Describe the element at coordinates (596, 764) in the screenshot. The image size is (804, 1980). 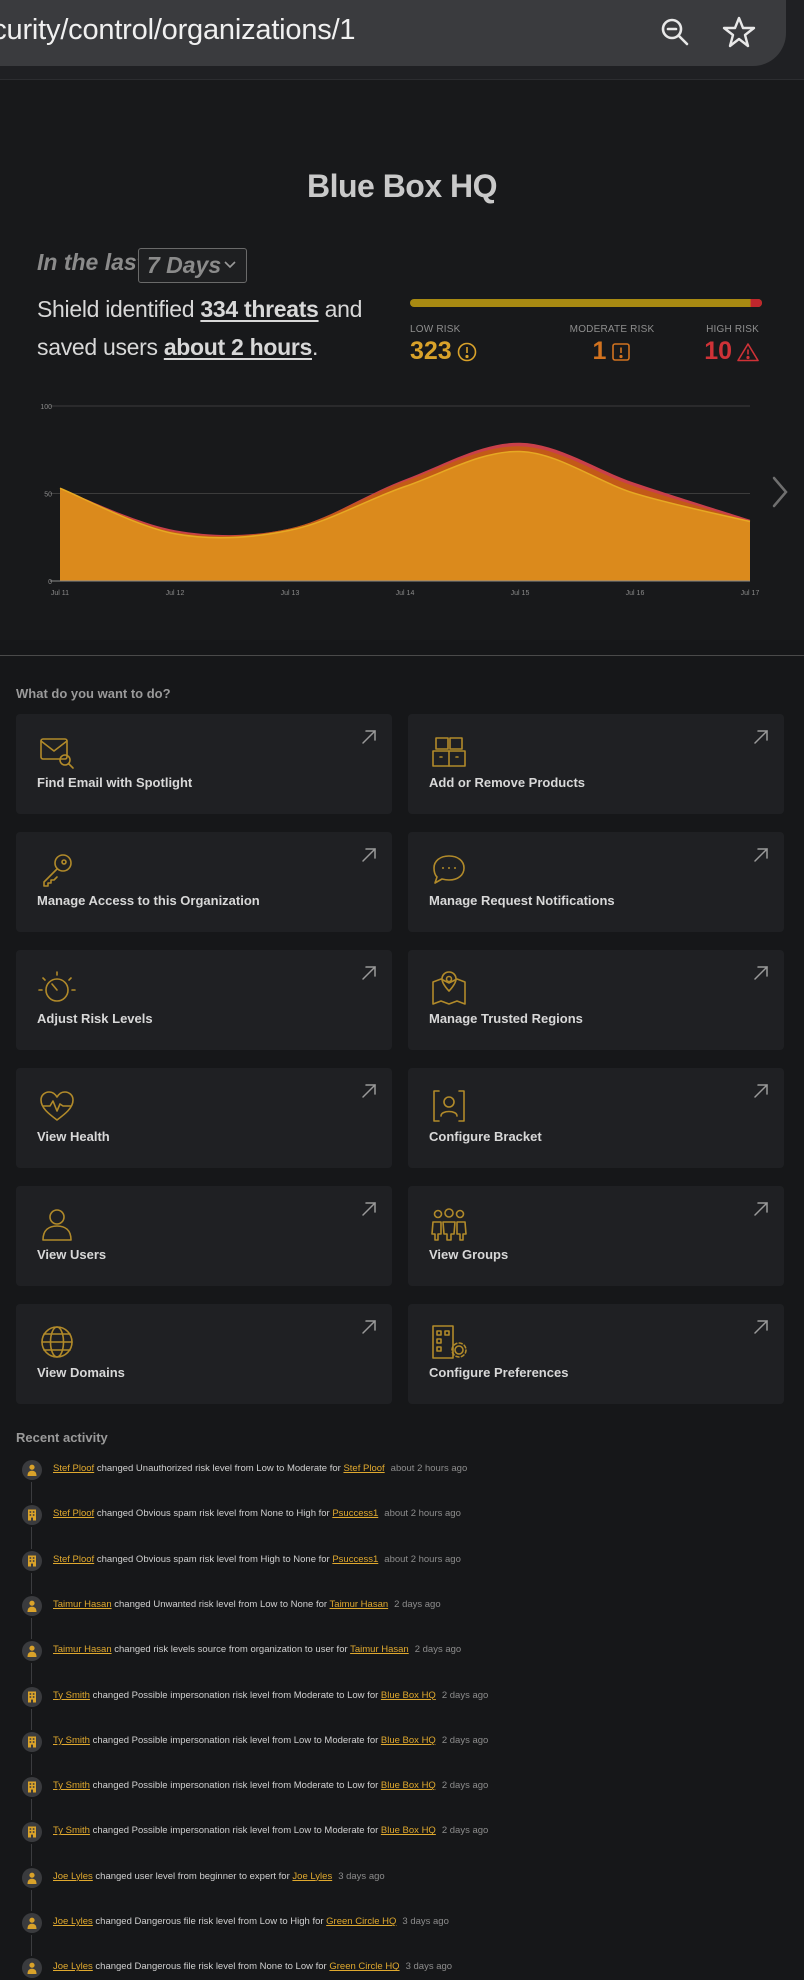
I see `action-card-add-or-remove-products: Add or Remove Products` at that location.